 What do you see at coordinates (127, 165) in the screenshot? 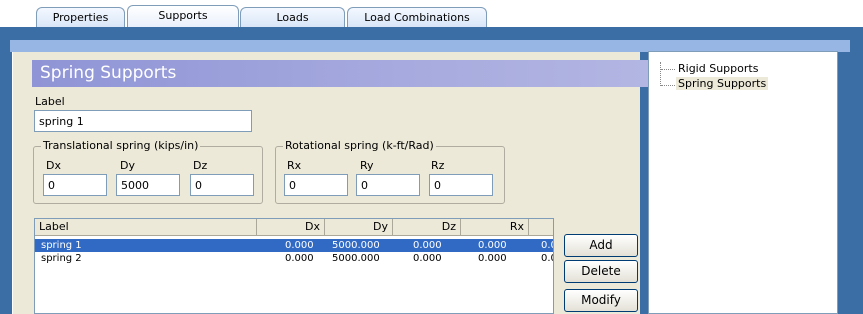
I see `dy-caption: Dy` at bounding box center [127, 165].